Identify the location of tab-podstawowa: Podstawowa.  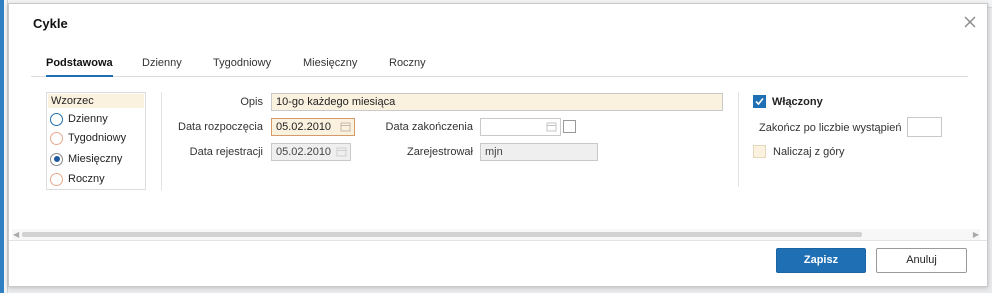
(79, 66).